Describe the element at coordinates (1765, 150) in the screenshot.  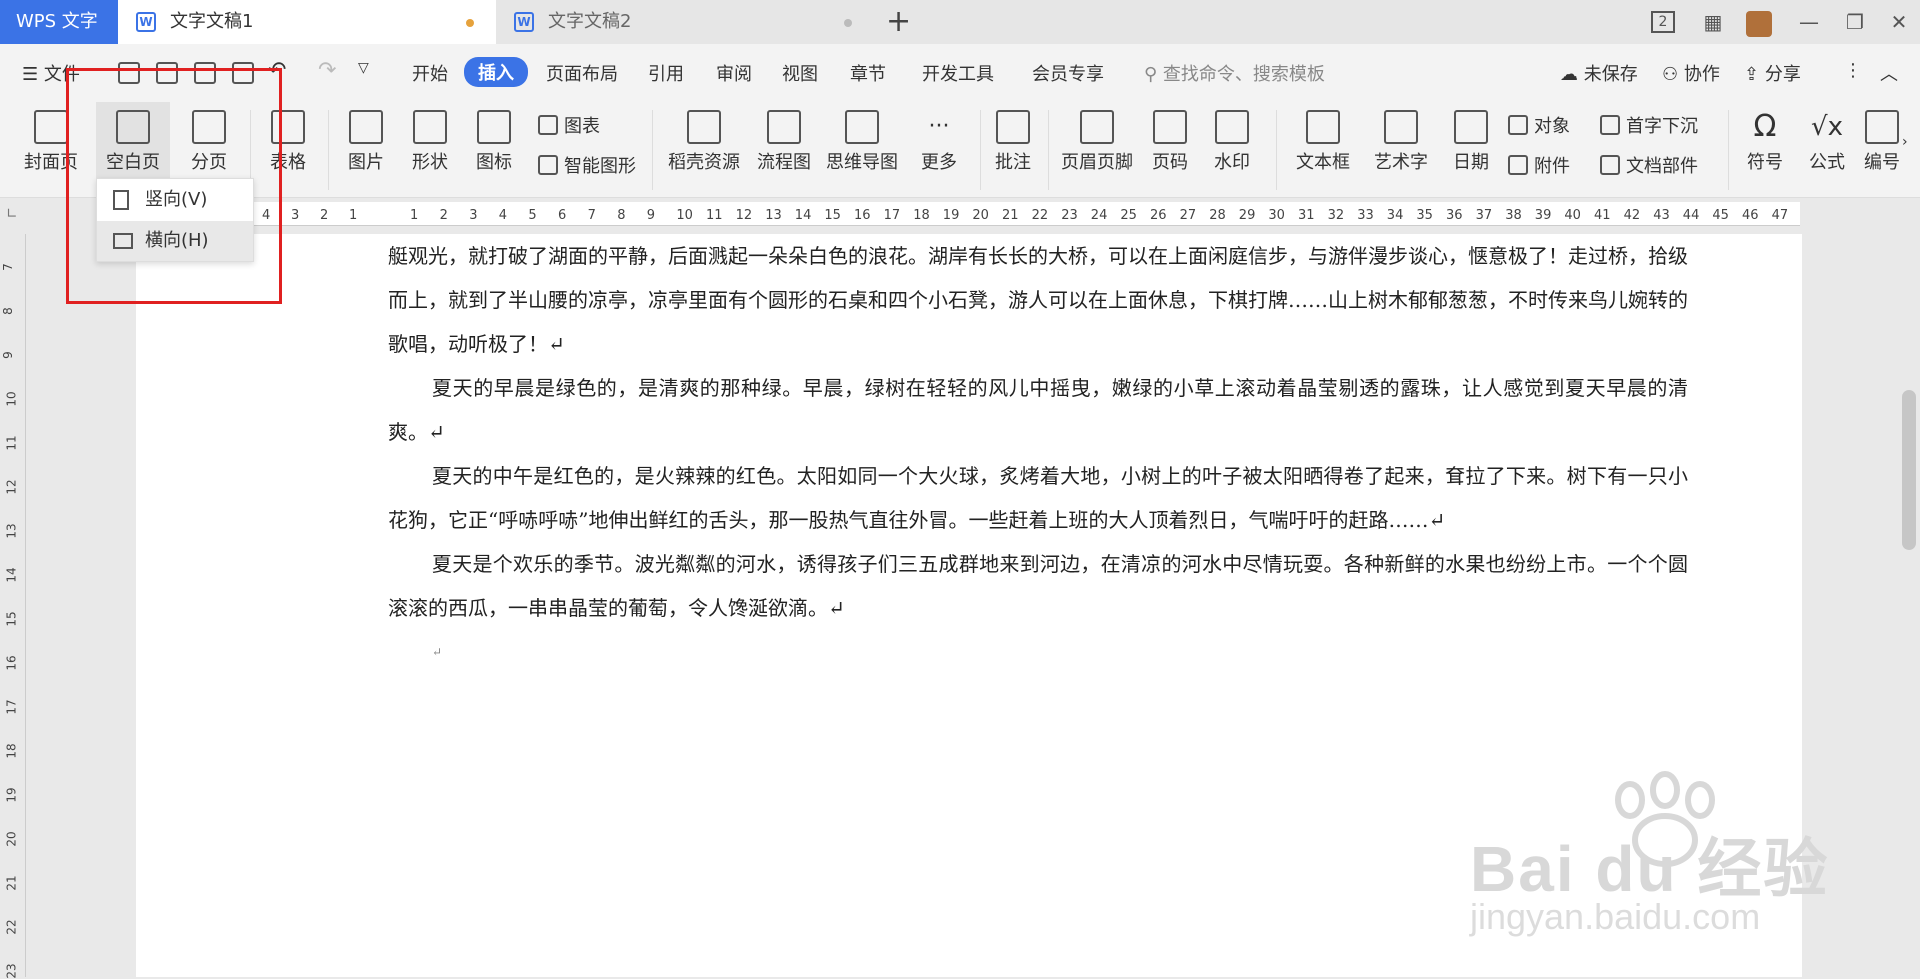
I see `symbol-button: Ω 符号` at that location.